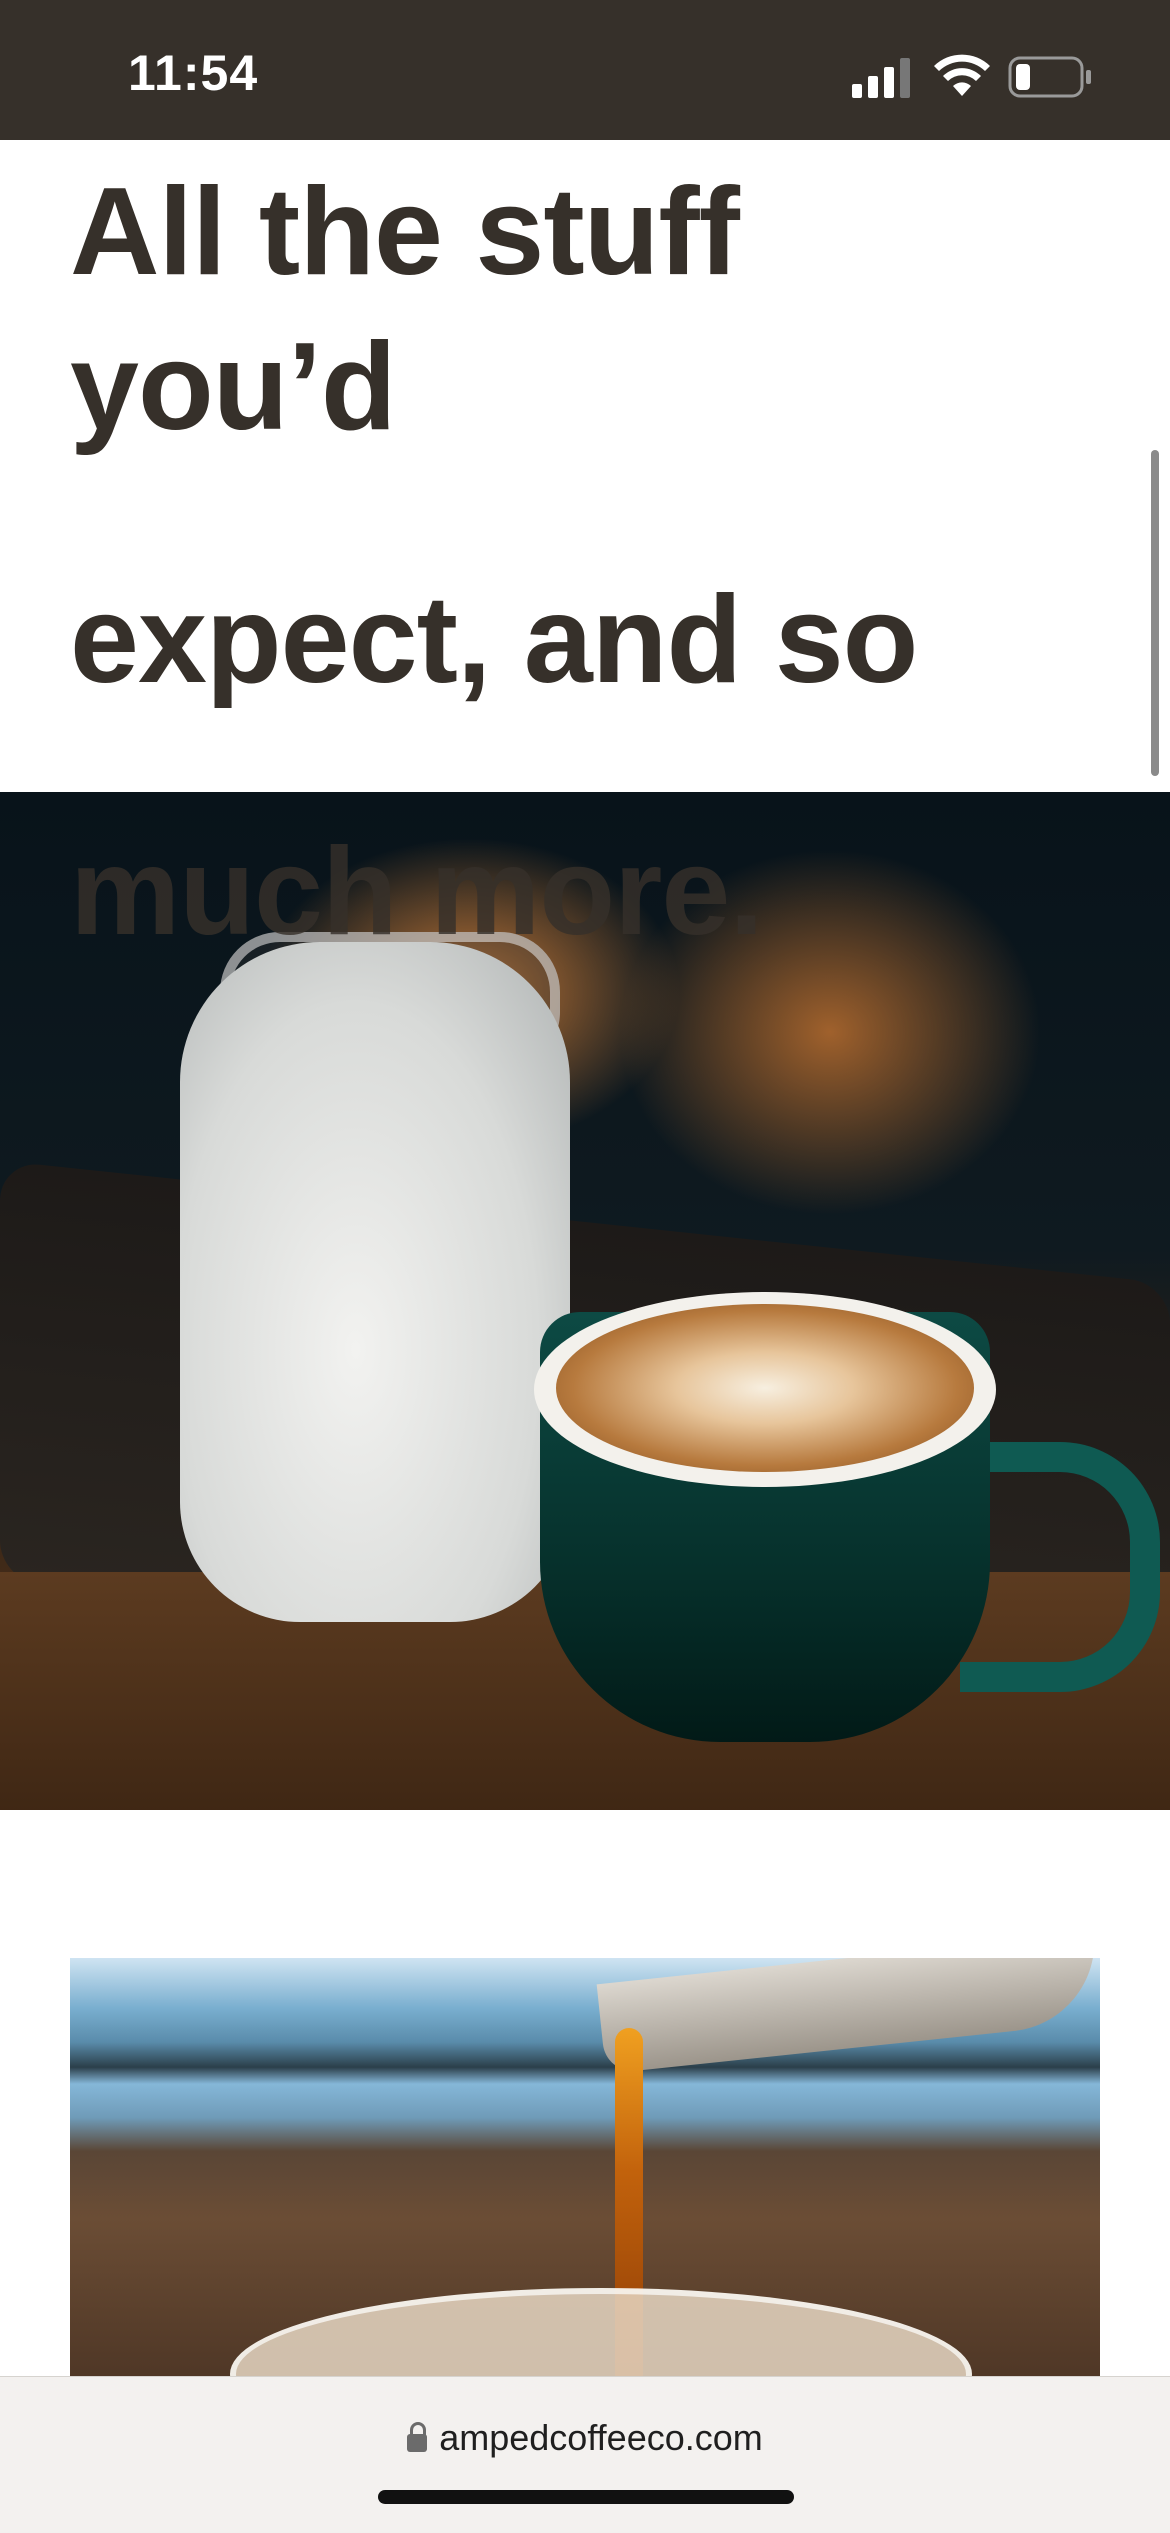  I want to click on scrollbar, so click(1155, 613).